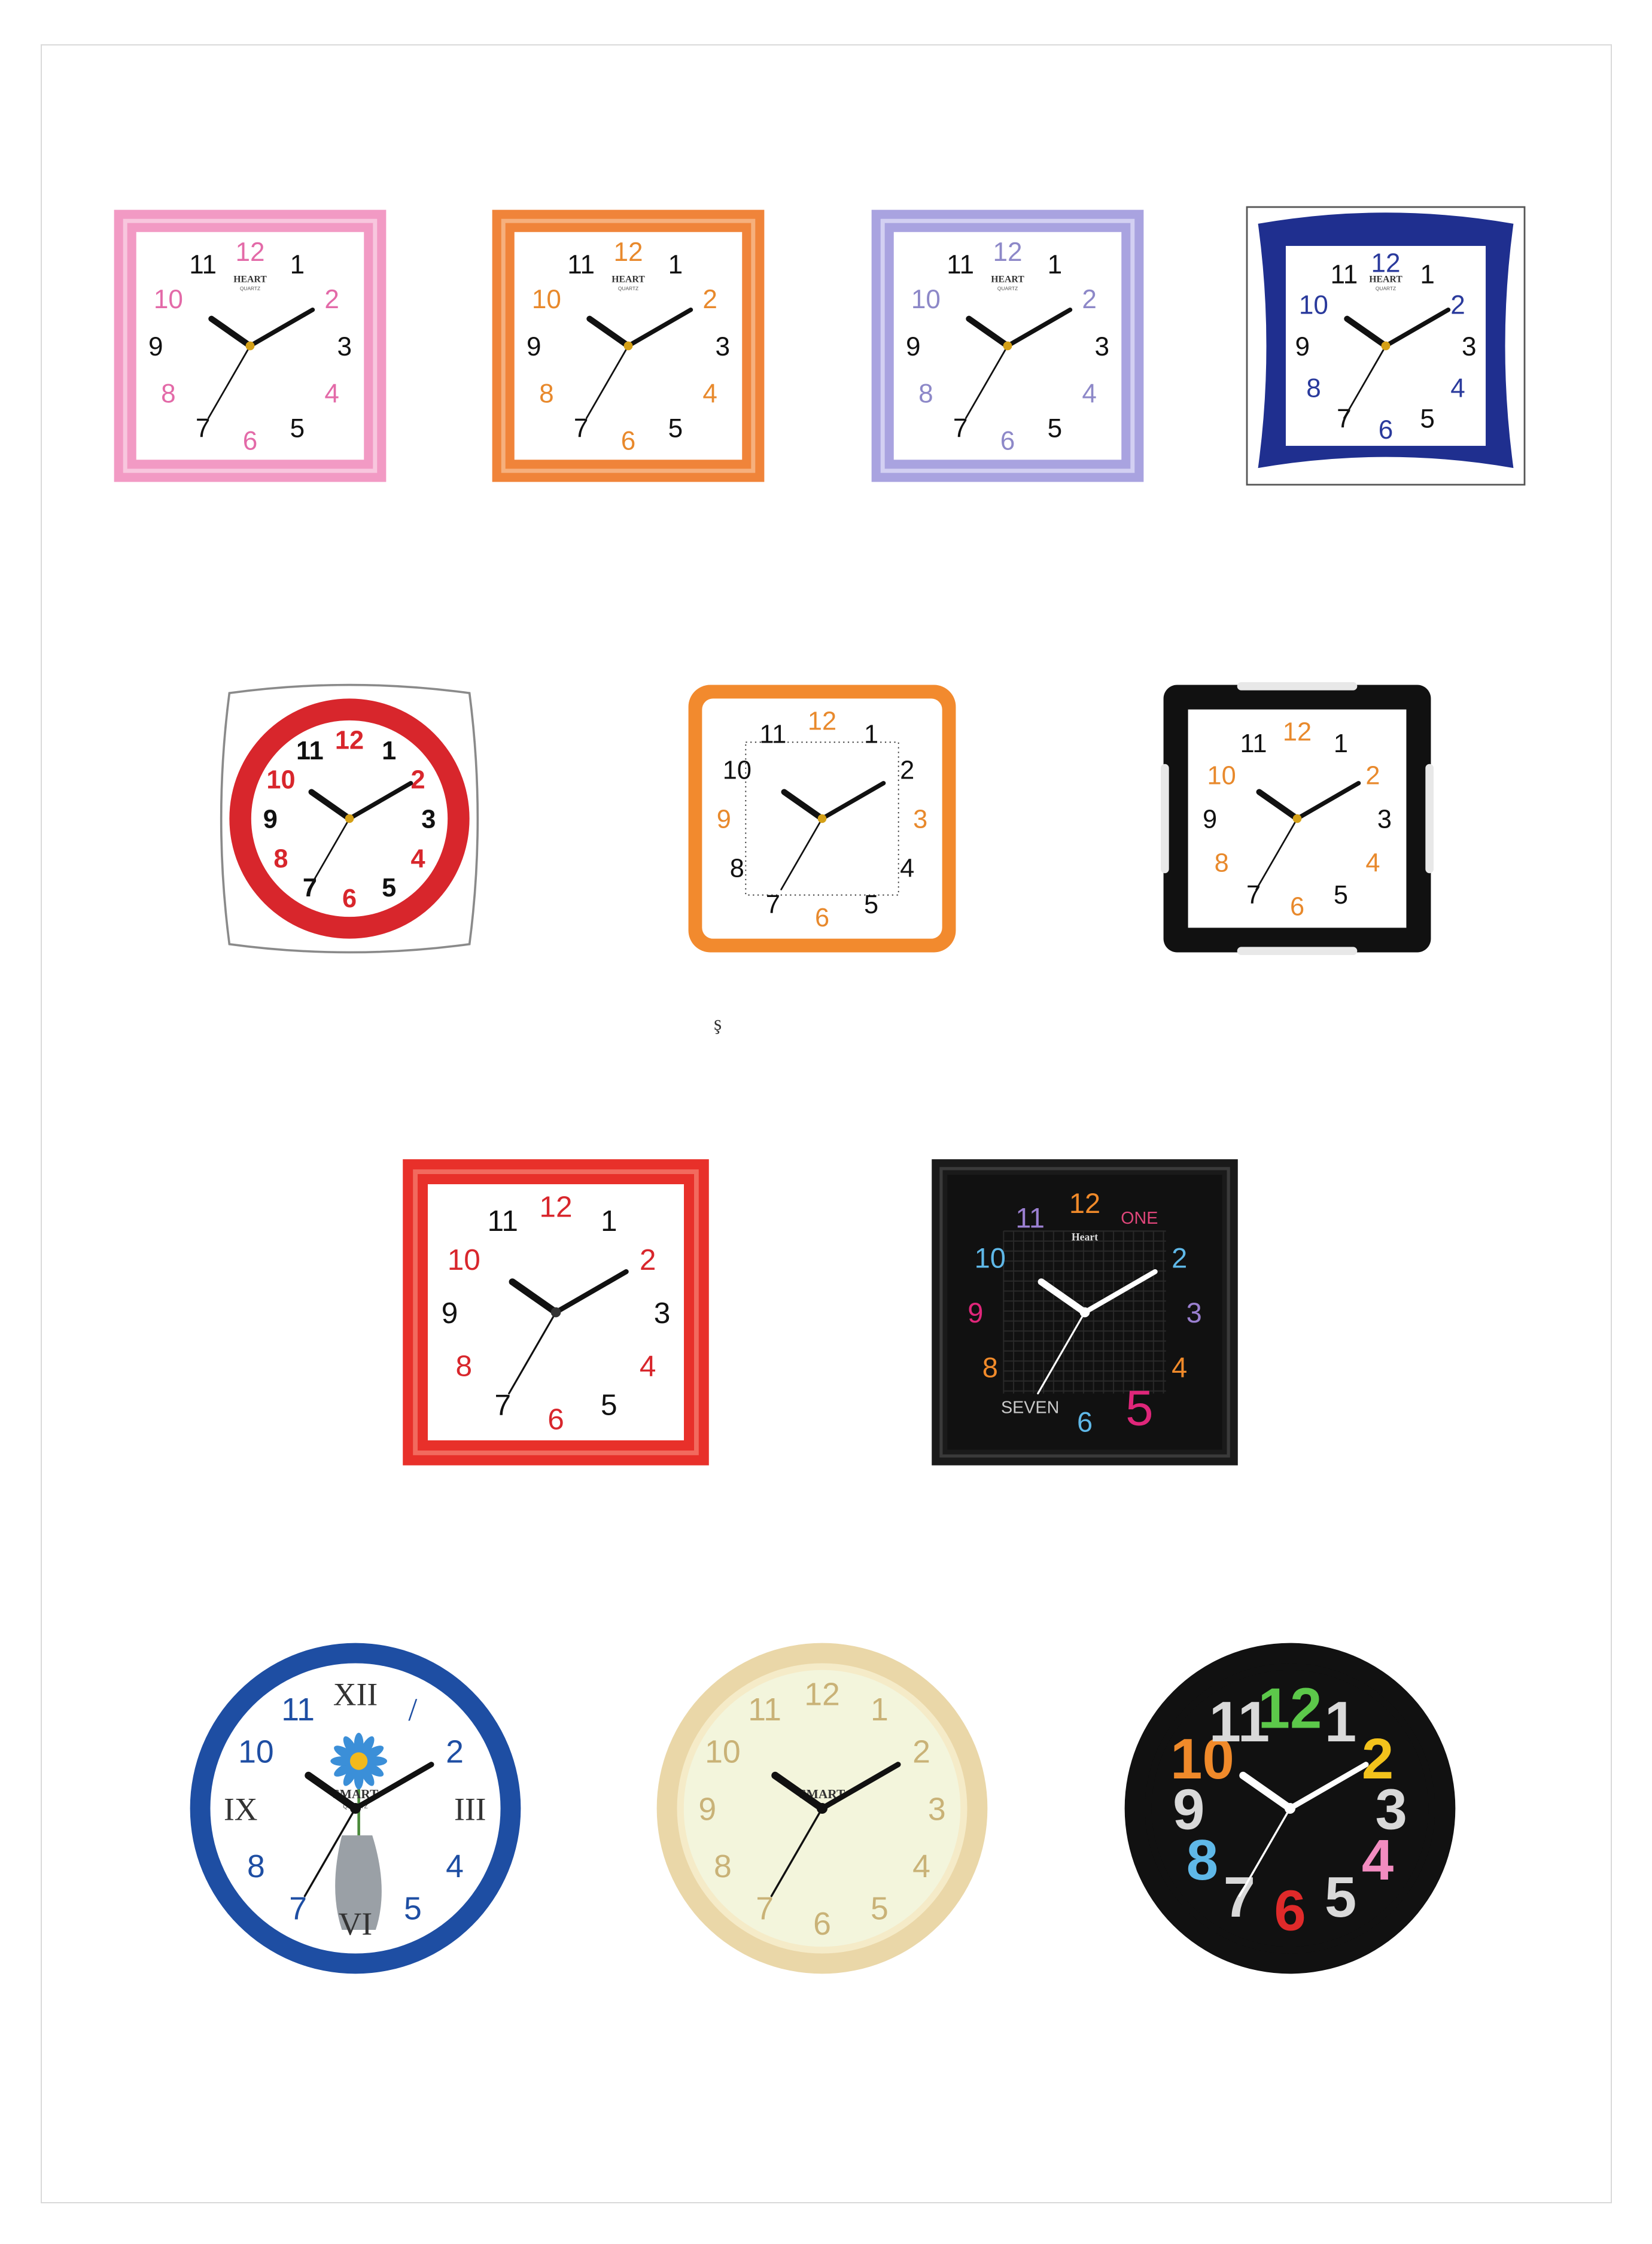 This screenshot has height=2244, width=1652. I want to click on numeral-1: /, so click(412, 1710).